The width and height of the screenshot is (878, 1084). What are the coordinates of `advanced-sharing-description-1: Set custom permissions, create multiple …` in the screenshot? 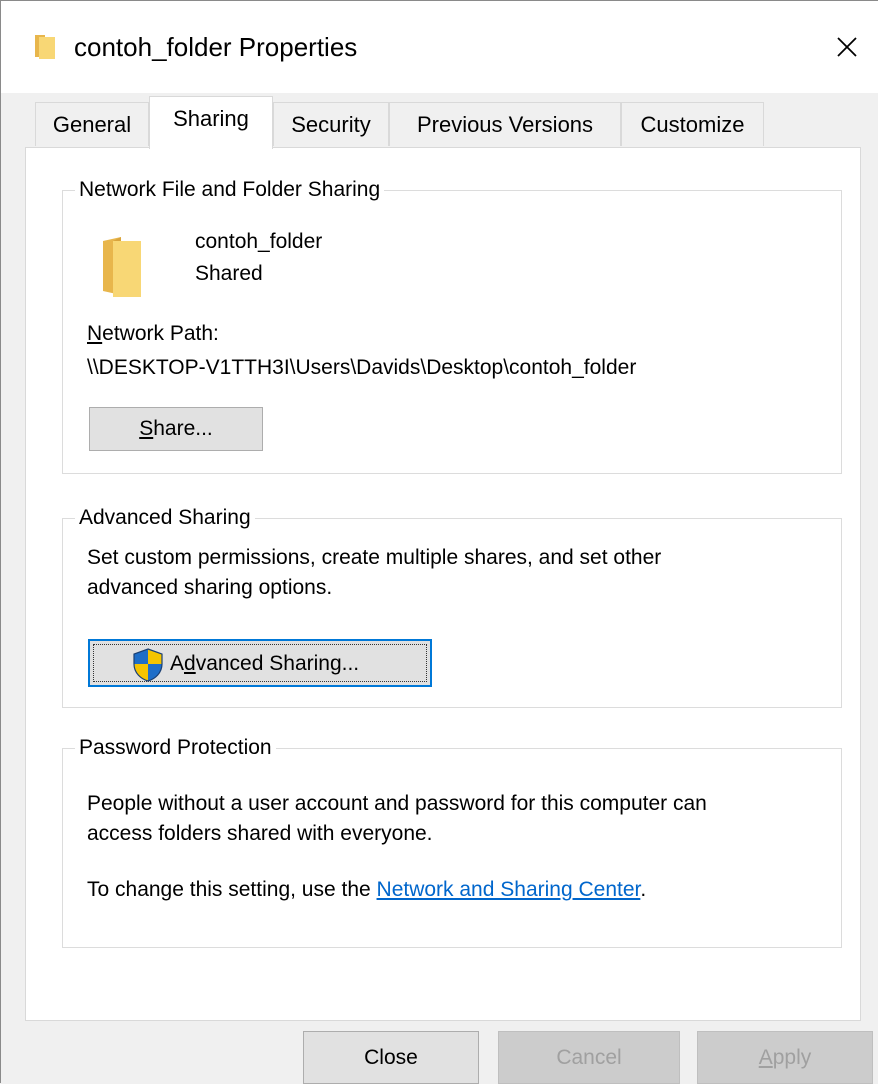 It's located at (374, 557).